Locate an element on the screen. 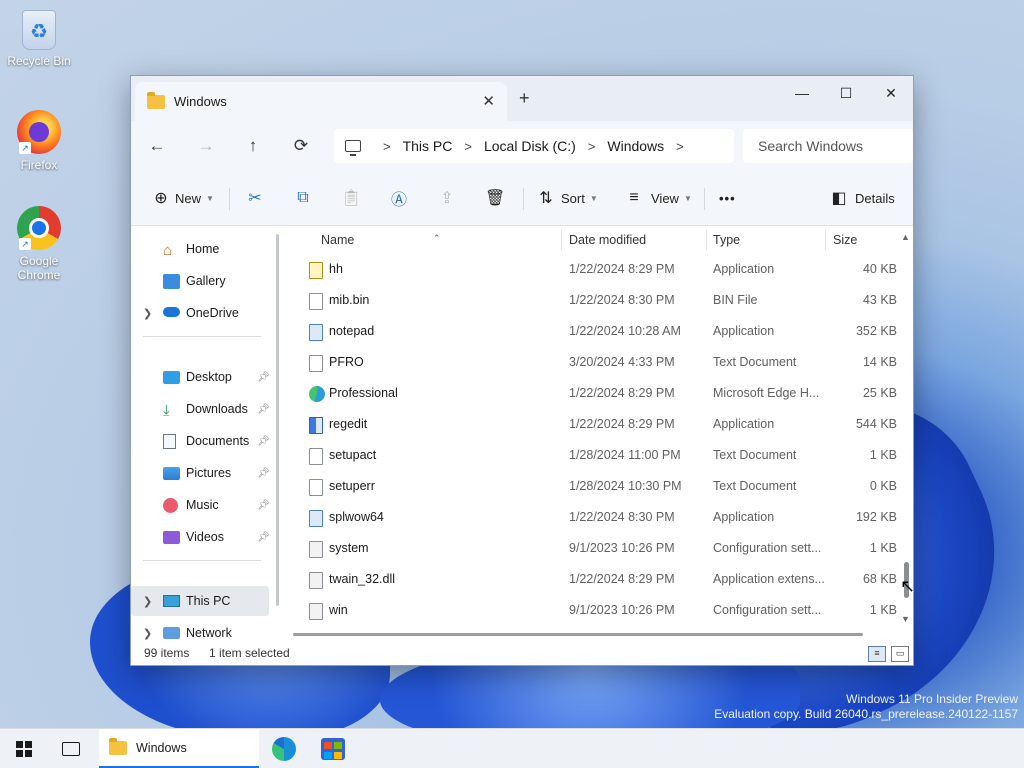 The image size is (1024, 768). task-view-button is located at coordinates (71, 748).